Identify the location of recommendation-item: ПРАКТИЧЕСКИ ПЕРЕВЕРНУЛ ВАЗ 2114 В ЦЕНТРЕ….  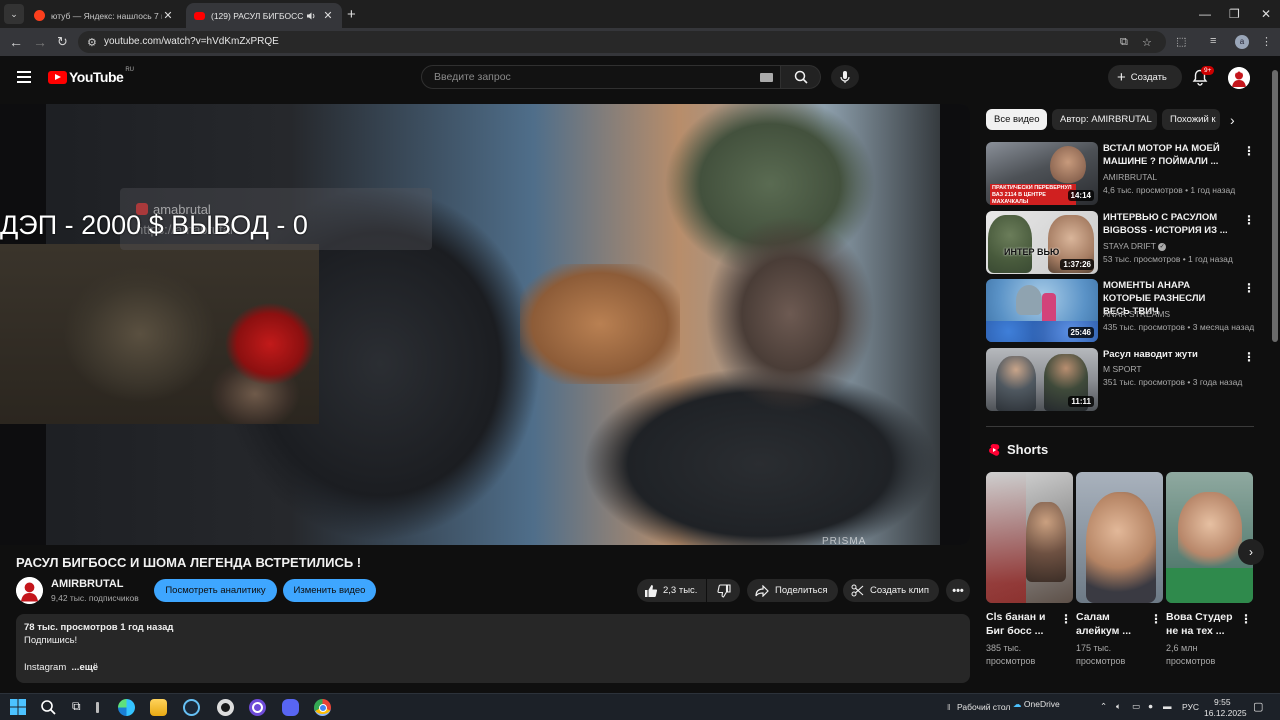
(1120, 174).